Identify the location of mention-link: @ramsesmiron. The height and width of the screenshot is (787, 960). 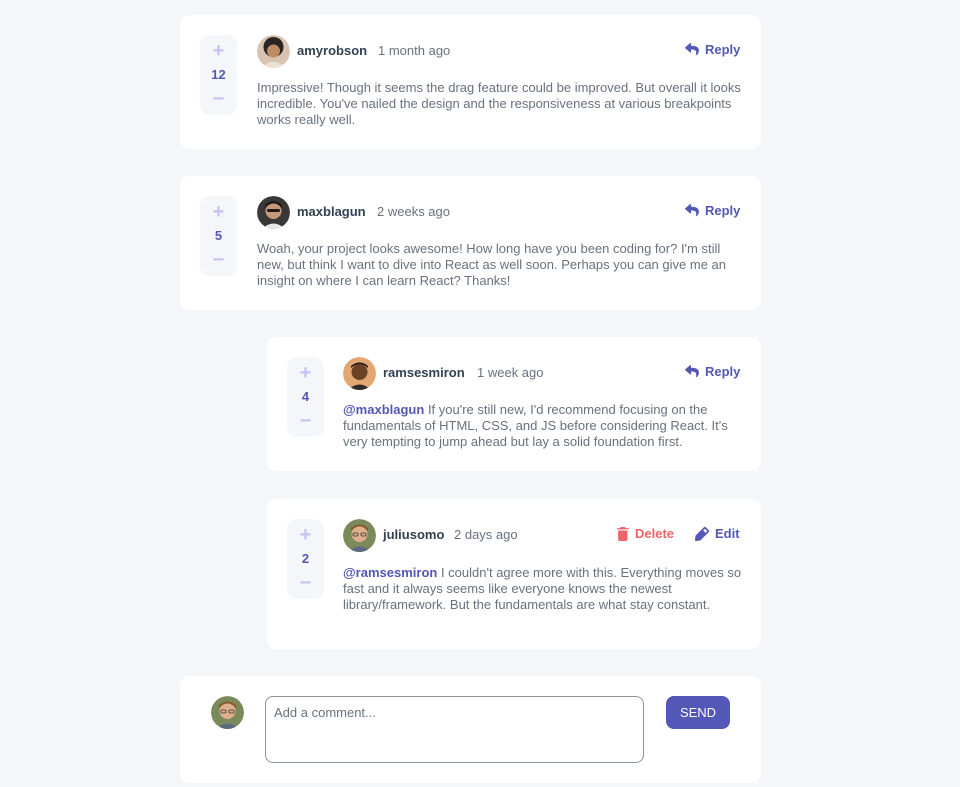
(390, 572).